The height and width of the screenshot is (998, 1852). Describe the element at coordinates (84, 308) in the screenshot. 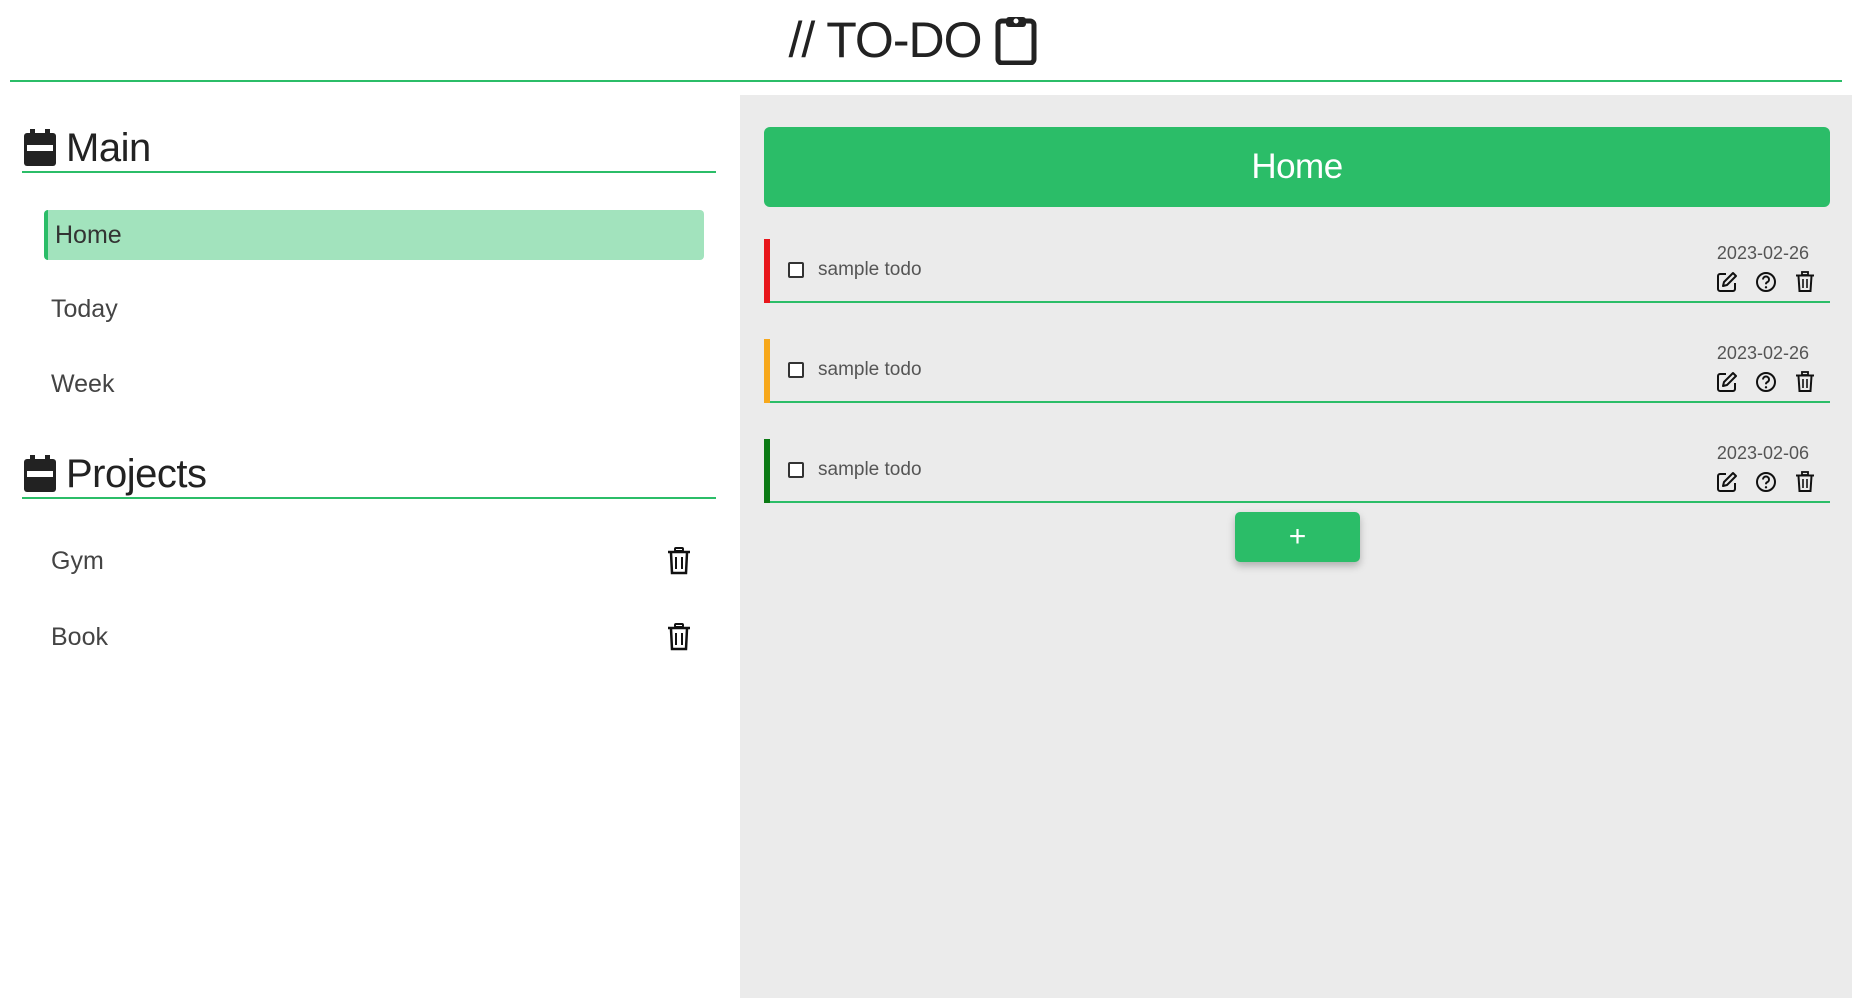

I see `sidebar-item-label: Today` at that location.